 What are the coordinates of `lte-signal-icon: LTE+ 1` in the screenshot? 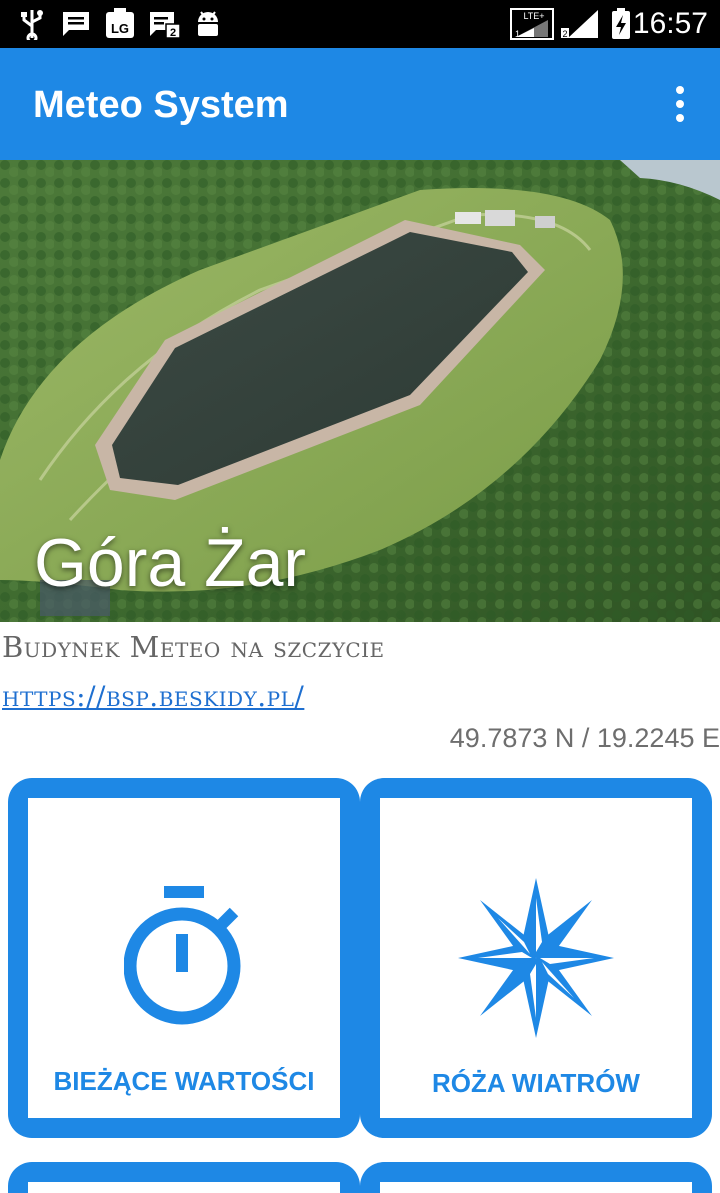 It's located at (532, 24).